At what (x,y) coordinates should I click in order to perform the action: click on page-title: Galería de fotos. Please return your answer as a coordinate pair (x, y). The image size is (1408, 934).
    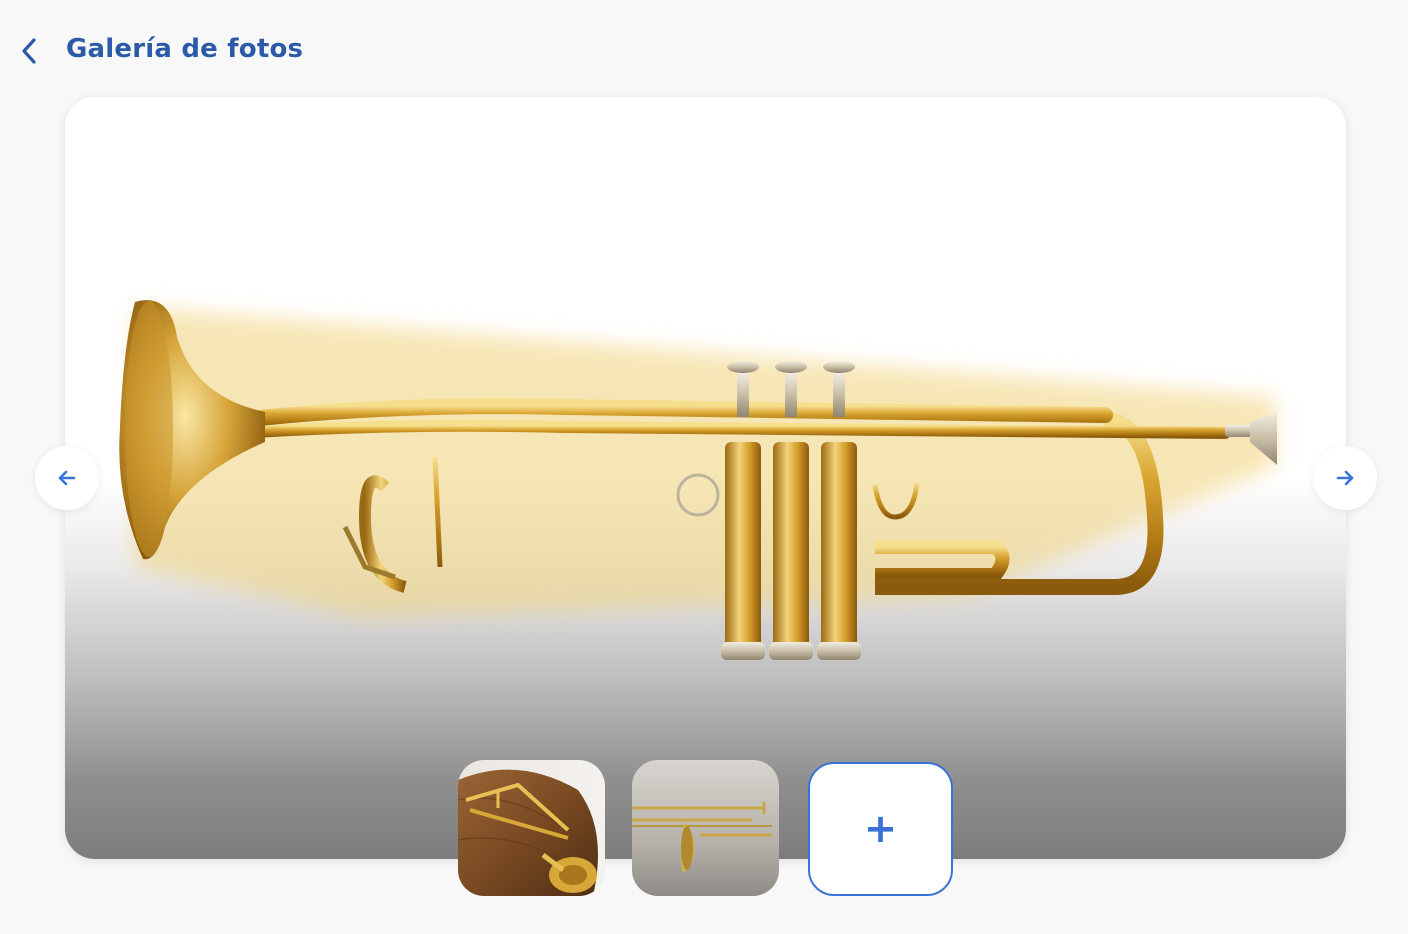
    Looking at the image, I should click on (185, 49).